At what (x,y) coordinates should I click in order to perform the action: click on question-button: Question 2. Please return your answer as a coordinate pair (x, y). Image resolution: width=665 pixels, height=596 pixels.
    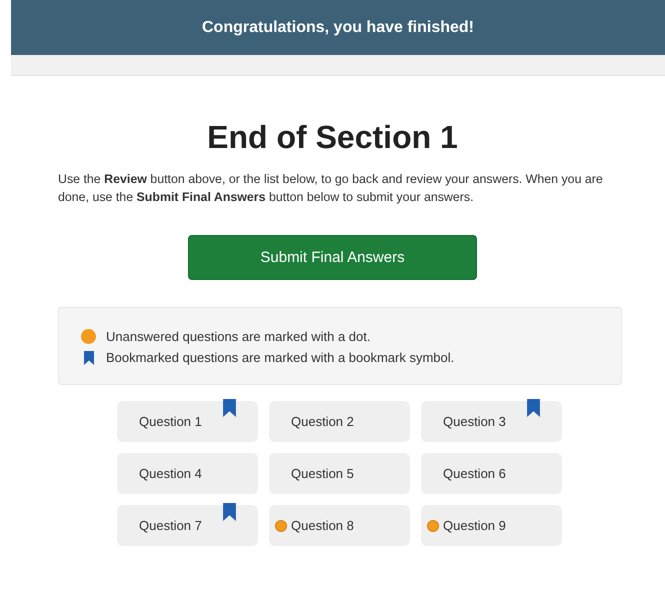
    Looking at the image, I should click on (339, 421).